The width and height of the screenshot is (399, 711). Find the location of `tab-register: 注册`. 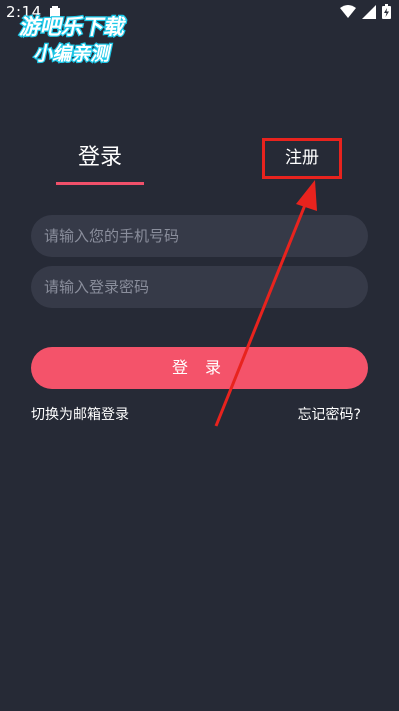

tab-register: 注册 is located at coordinates (302, 158).